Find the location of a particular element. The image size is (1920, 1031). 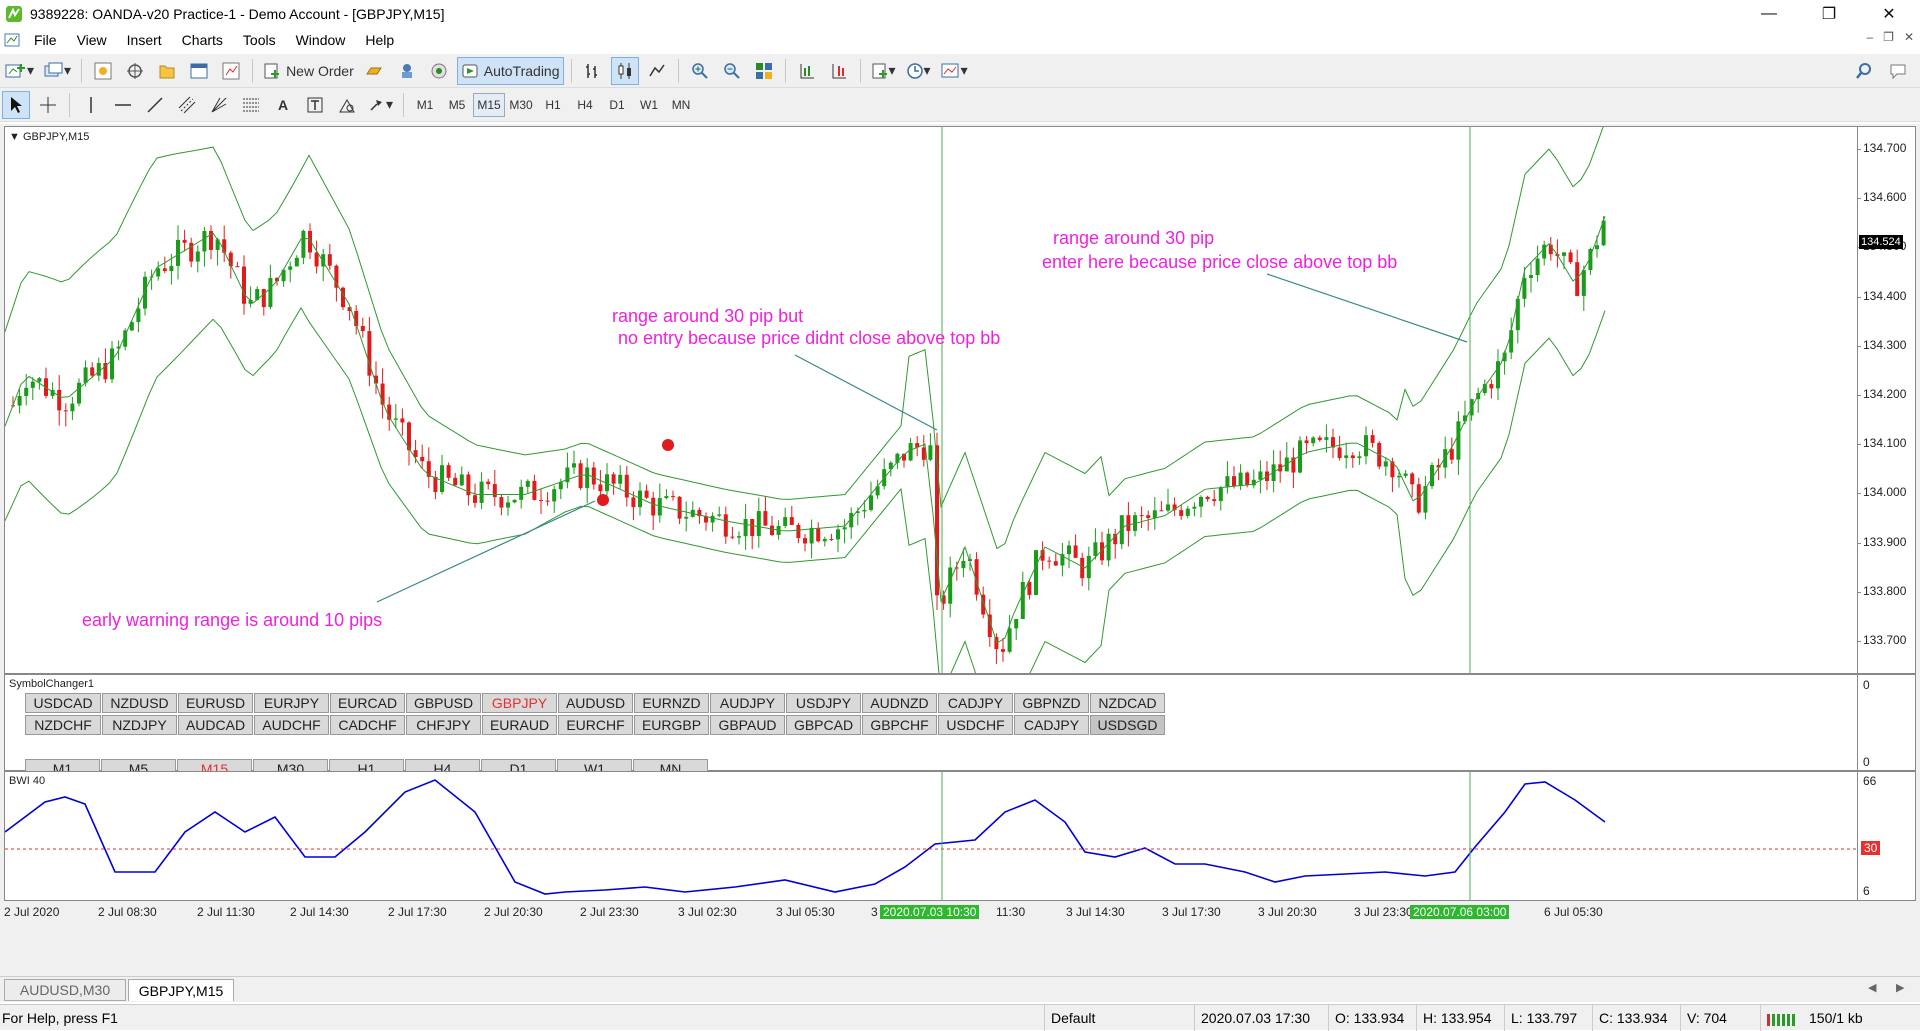

symbol-button-eurcad: EURCAD is located at coordinates (367, 703).